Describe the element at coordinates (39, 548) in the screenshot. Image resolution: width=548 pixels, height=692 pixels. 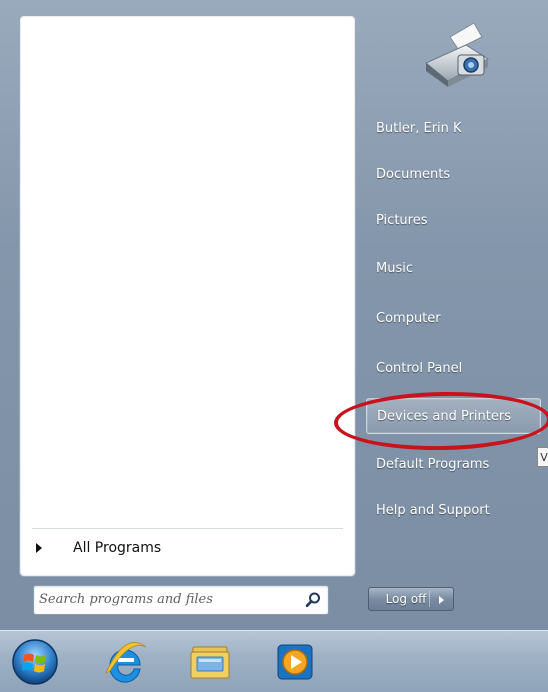
I see `triangle-right-icon` at that location.